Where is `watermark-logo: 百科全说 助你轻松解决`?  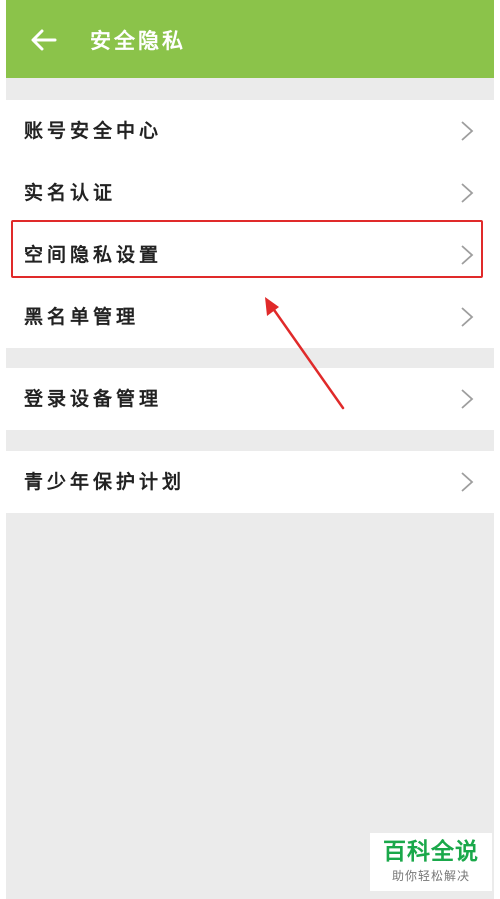 watermark-logo: 百科全说 助你轻松解决 is located at coordinates (431, 862).